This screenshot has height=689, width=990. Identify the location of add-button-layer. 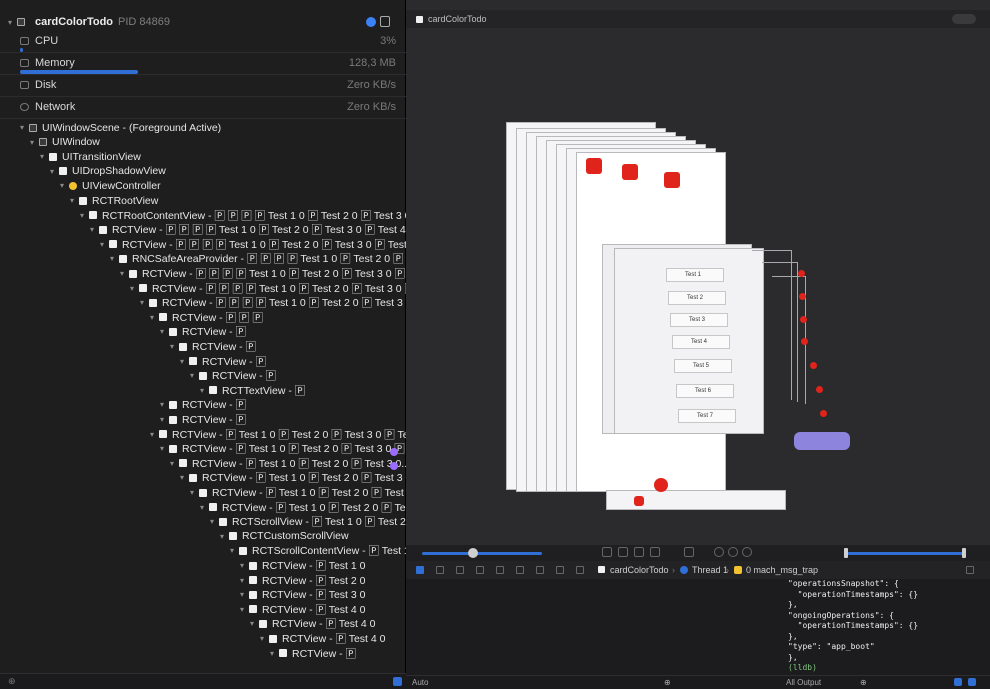
(822, 441).